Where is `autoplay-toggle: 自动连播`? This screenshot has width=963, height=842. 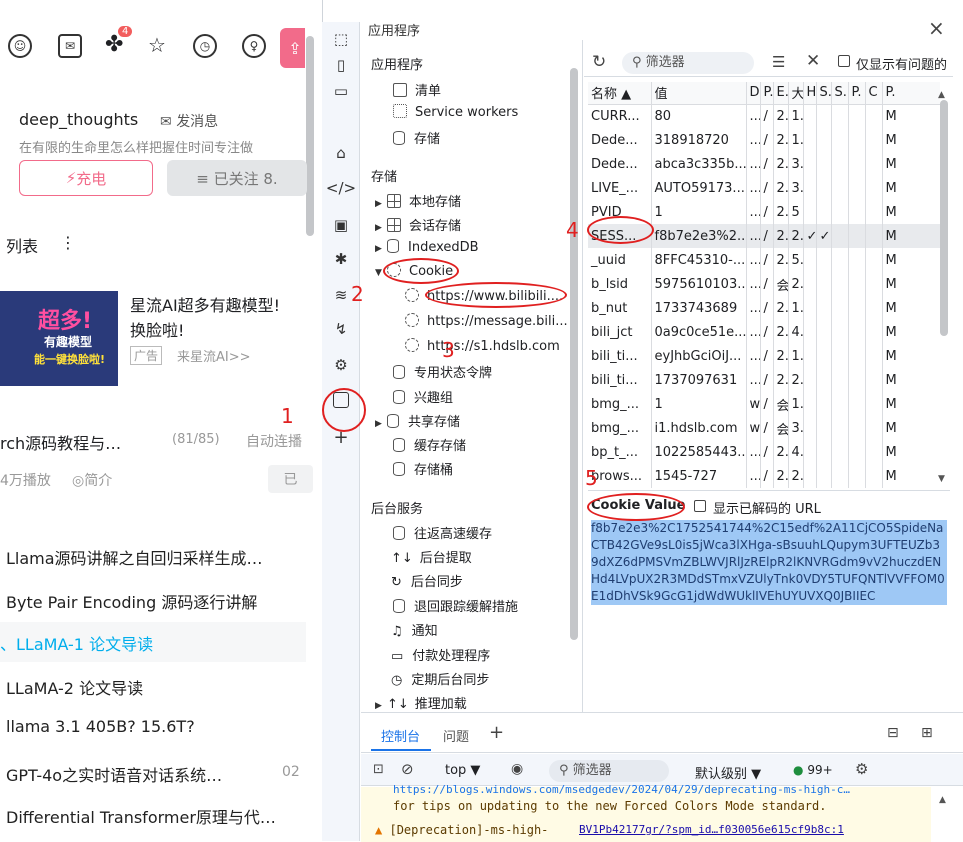
autoplay-toggle: 自动连播 is located at coordinates (274, 441).